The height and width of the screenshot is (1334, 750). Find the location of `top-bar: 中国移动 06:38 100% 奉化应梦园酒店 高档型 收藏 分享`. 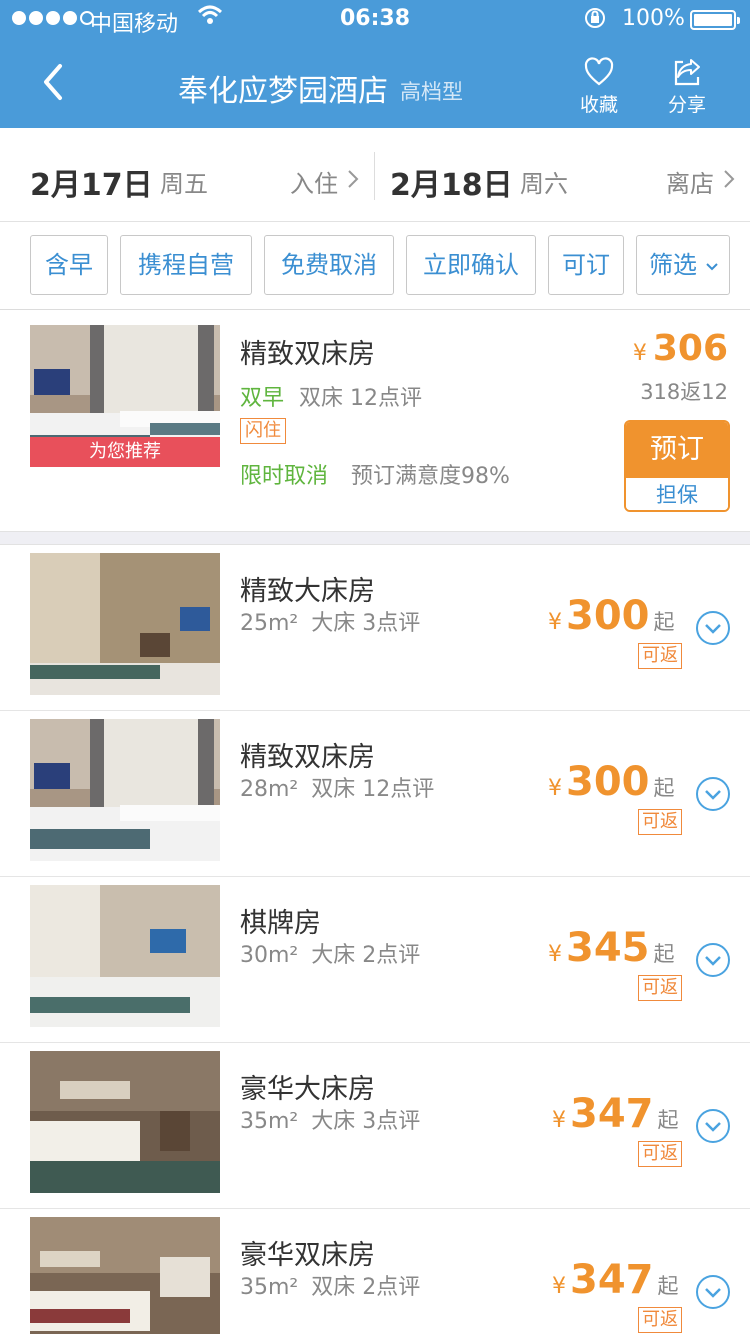

top-bar: 中国移动 06:38 100% 奉化应梦园酒店 高档型 收藏 分享 is located at coordinates (375, 64).